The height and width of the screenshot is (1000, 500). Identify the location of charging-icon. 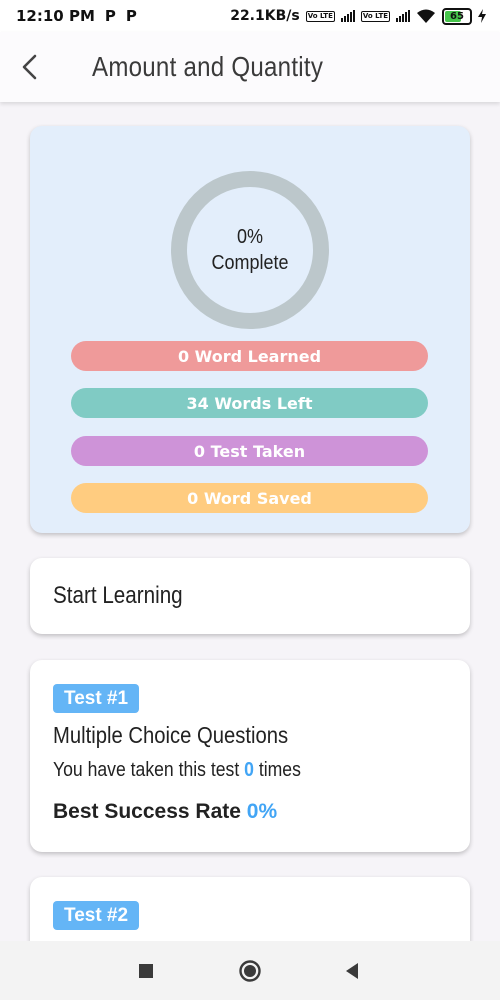
(482, 16).